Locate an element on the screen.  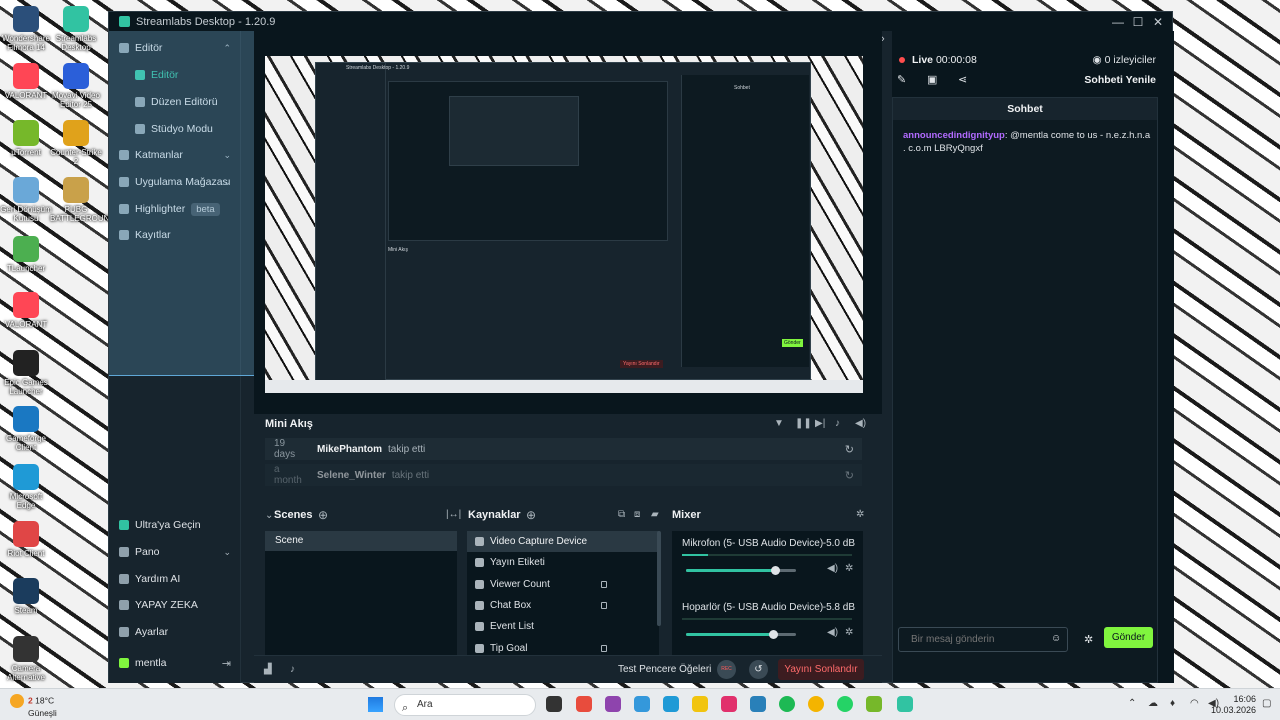
refresh-chat-button: Sohbeti Yenile is located at coordinates (1120, 80).